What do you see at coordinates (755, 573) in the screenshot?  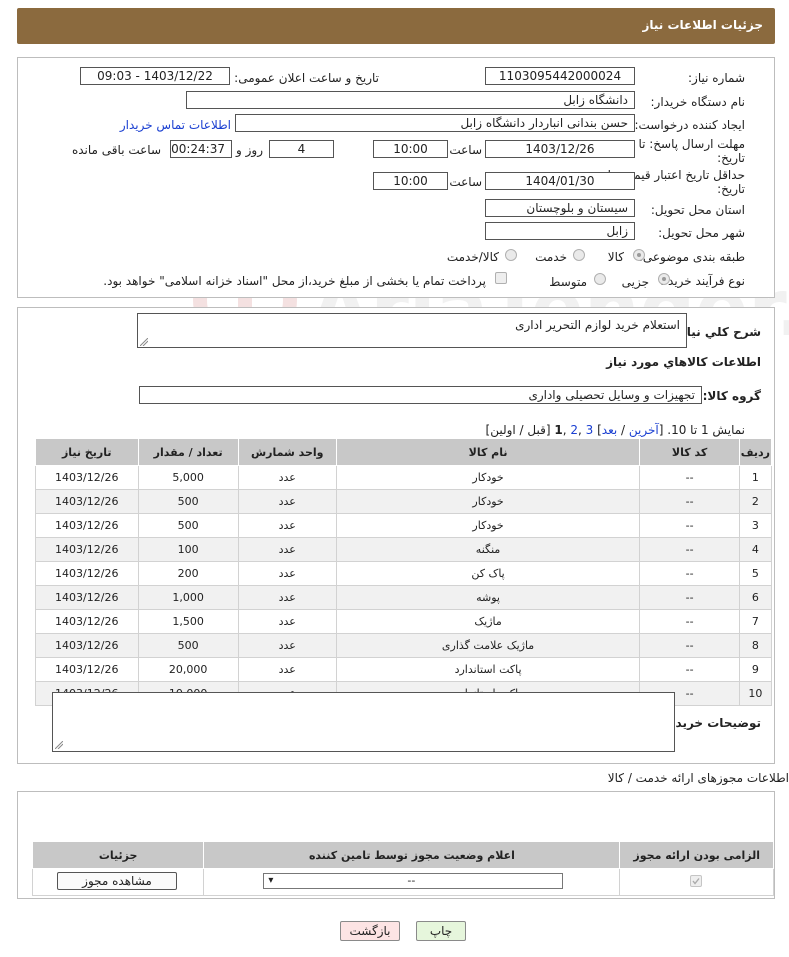 I see `cell-row: 5` at bounding box center [755, 573].